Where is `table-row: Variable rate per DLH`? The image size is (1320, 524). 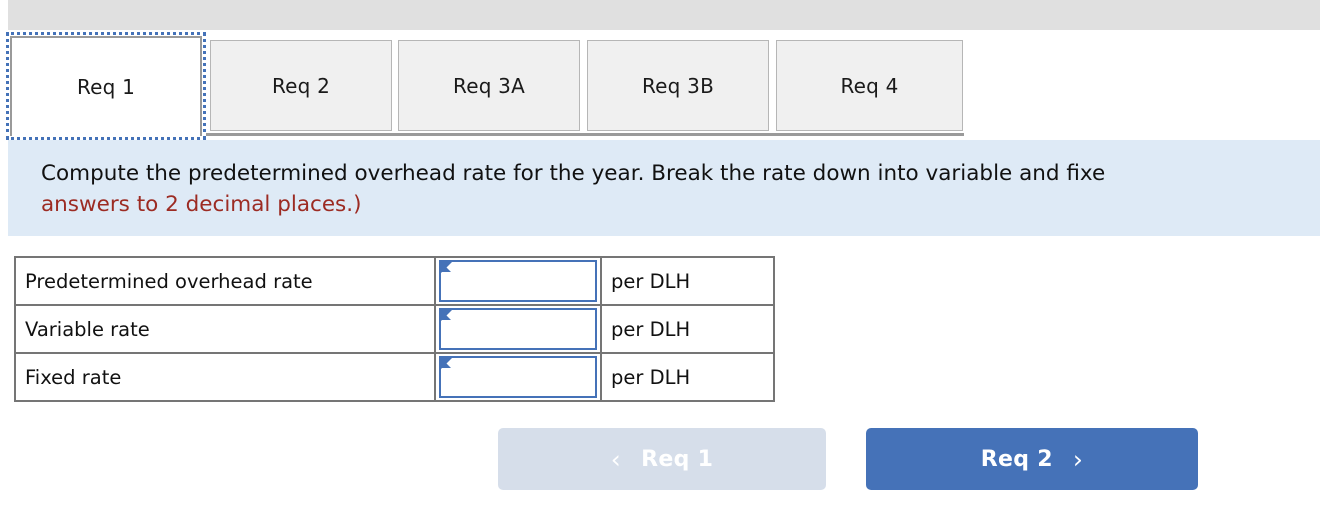
table-row: Variable rate per DLH is located at coordinates (394, 329).